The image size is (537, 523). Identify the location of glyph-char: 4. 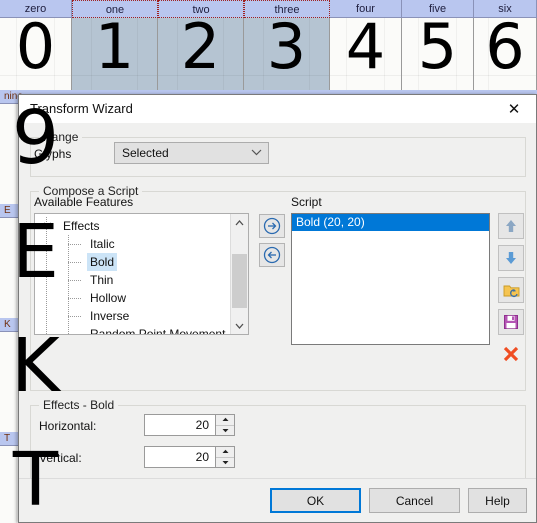
(365, 50).